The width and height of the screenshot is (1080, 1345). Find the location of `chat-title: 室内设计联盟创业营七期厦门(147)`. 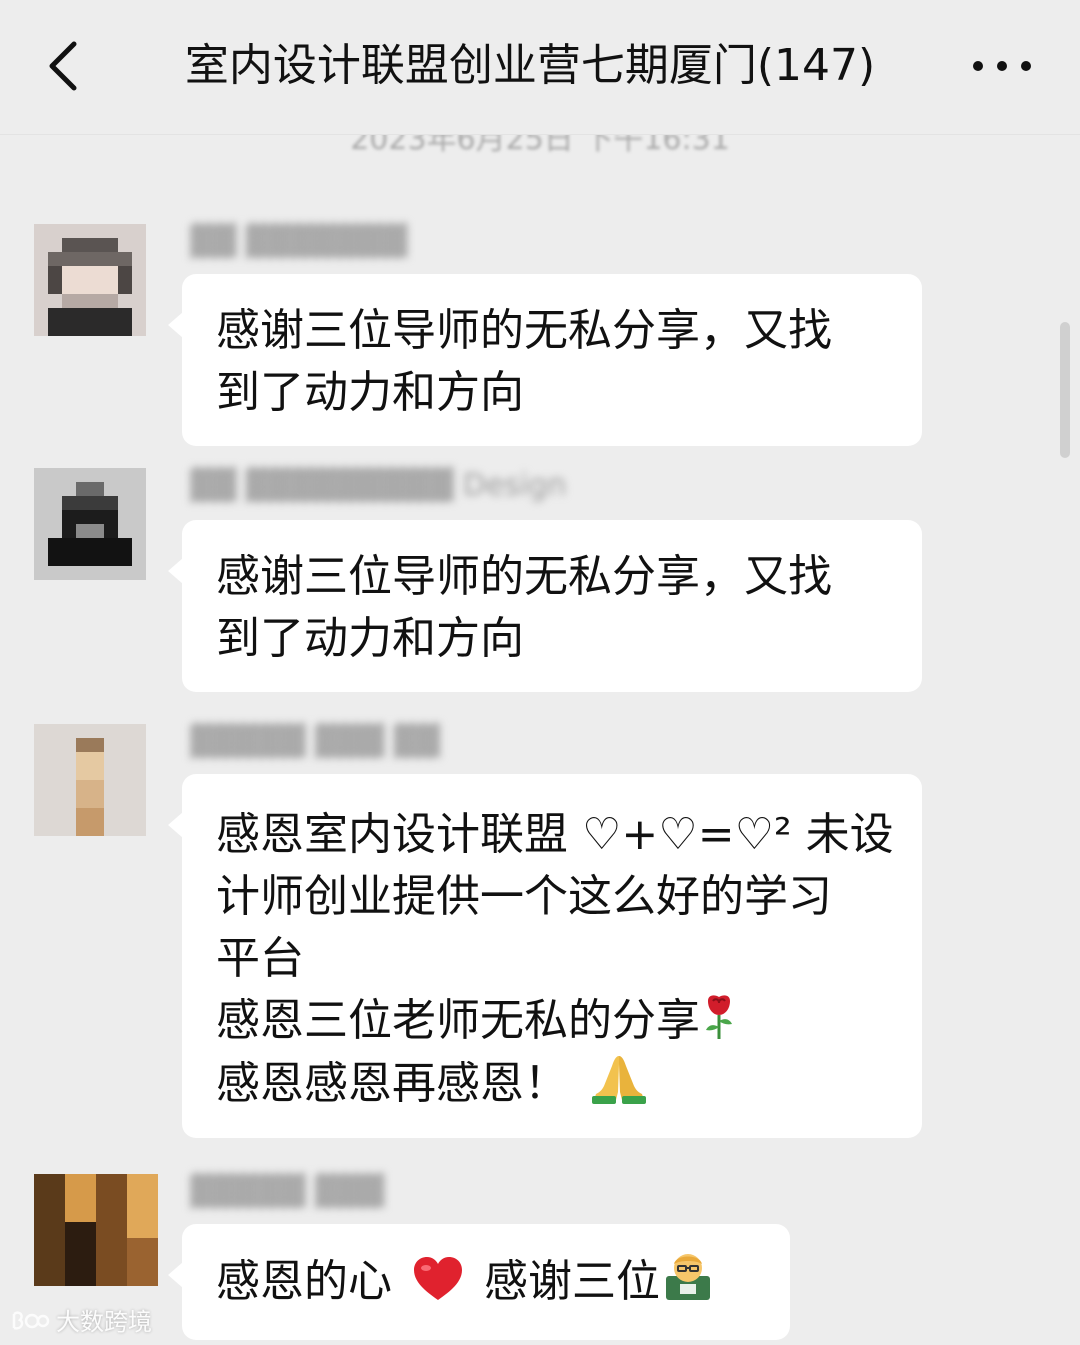

chat-title: 室内设计联盟创业营七期厦门(147) is located at coordinates (530, 65).